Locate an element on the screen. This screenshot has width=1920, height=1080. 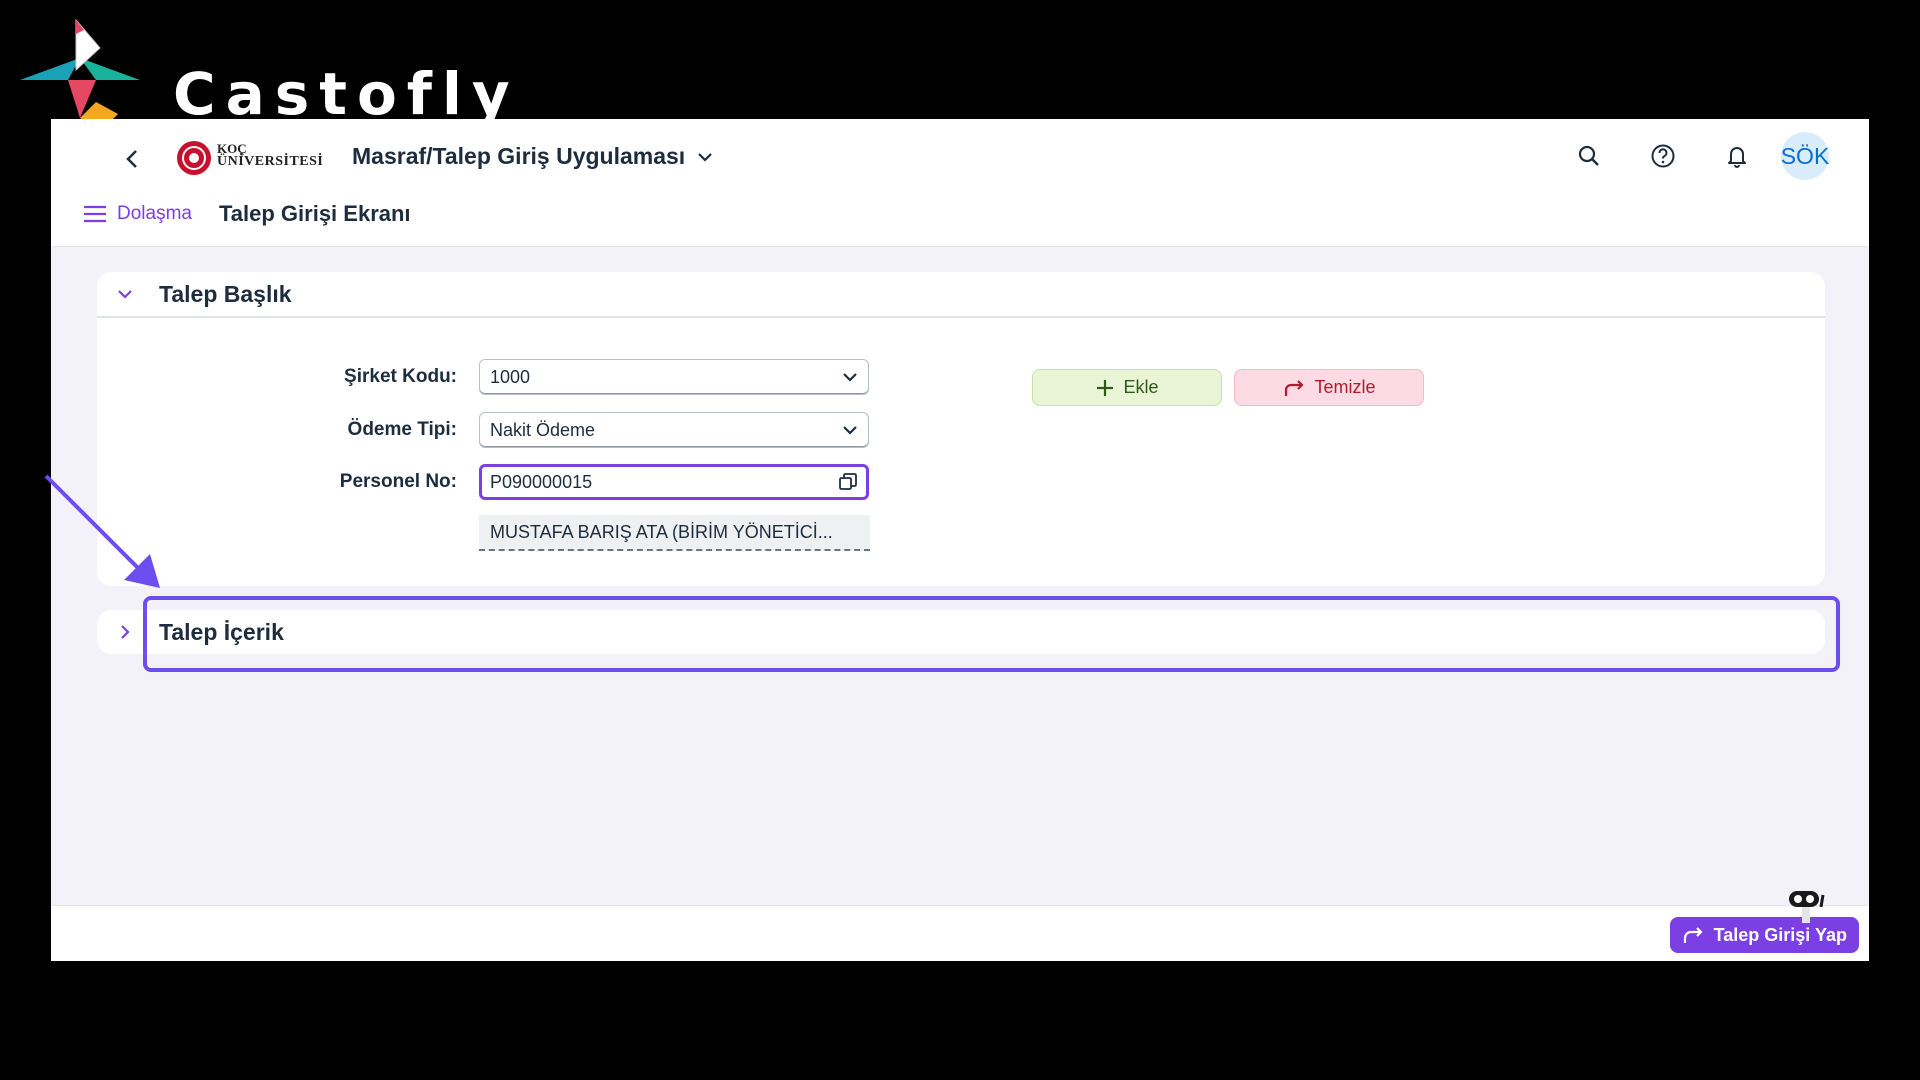
add-button: Ekle is located at coordinates (1127, 387).